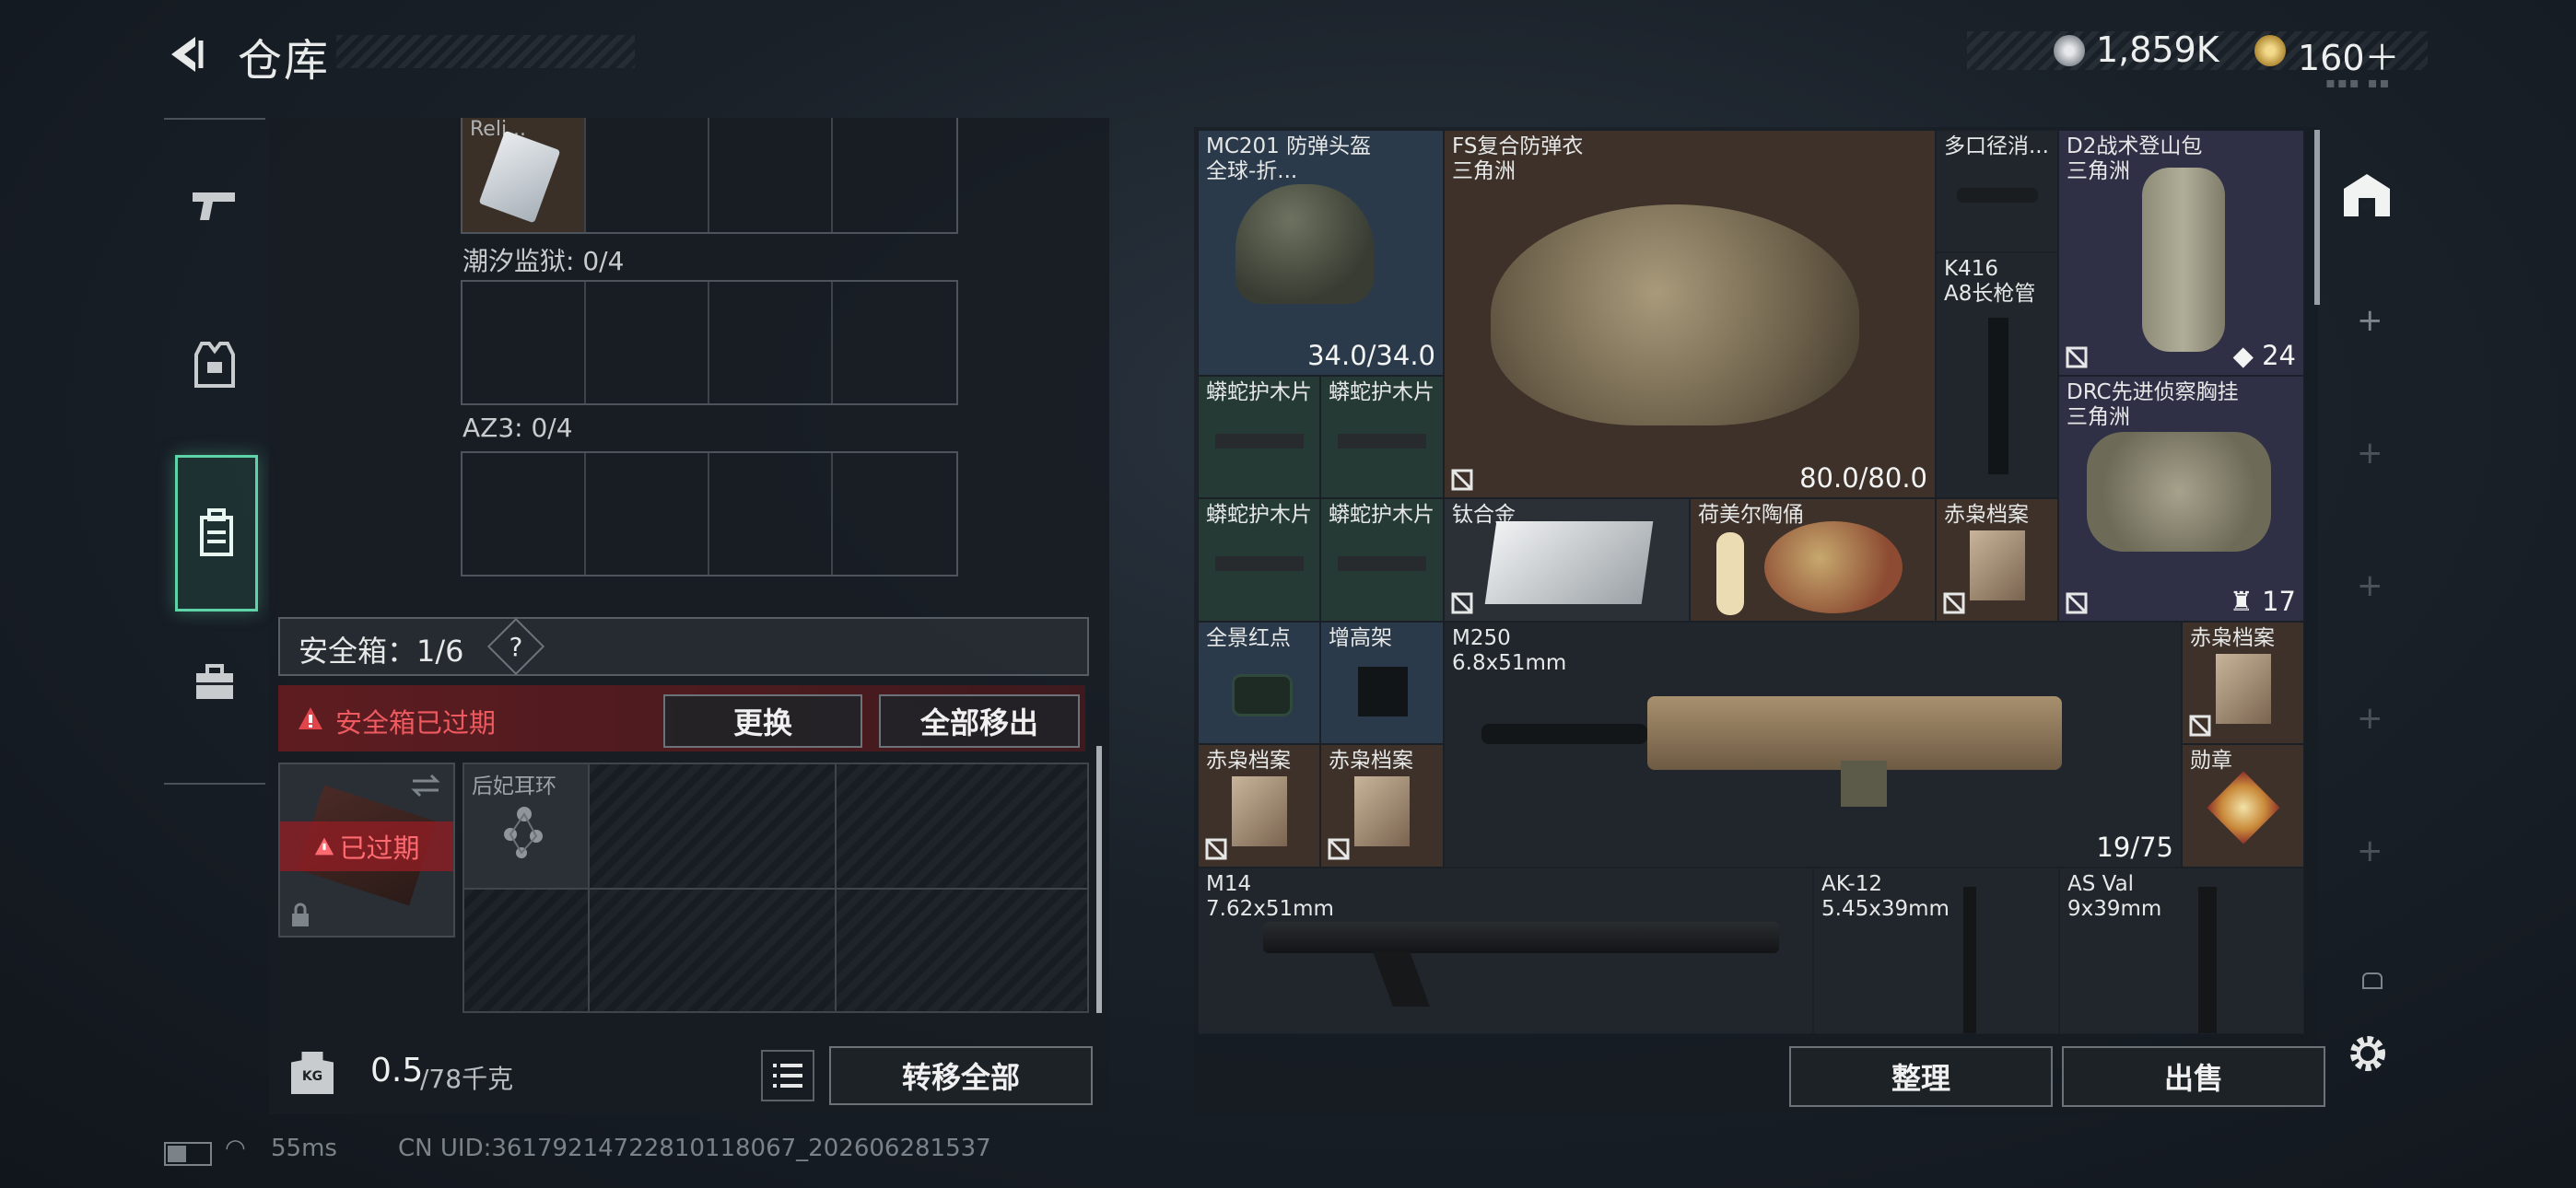  Describe the element at coordinates (2181, 253) in the screenshot. I see `item-backpack: D2战术登山包 三角洲 ◆ 24` at that location.